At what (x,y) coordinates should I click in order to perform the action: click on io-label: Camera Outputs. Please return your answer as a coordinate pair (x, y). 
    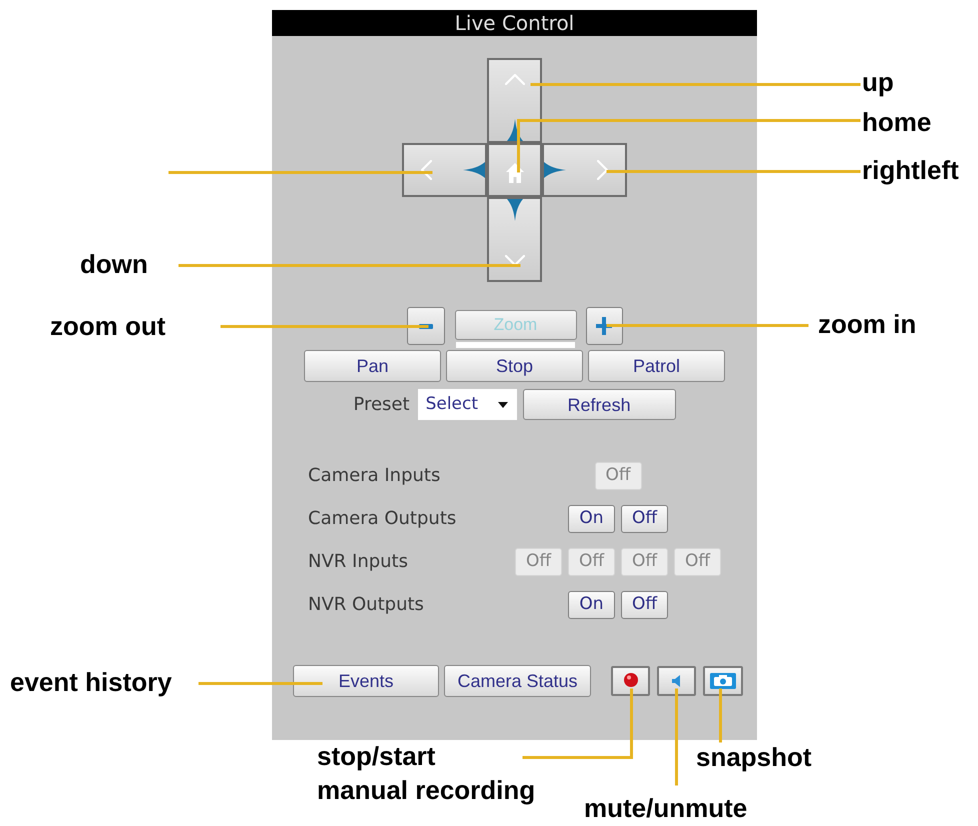
    Looking at the image, I should click on (383, 519).